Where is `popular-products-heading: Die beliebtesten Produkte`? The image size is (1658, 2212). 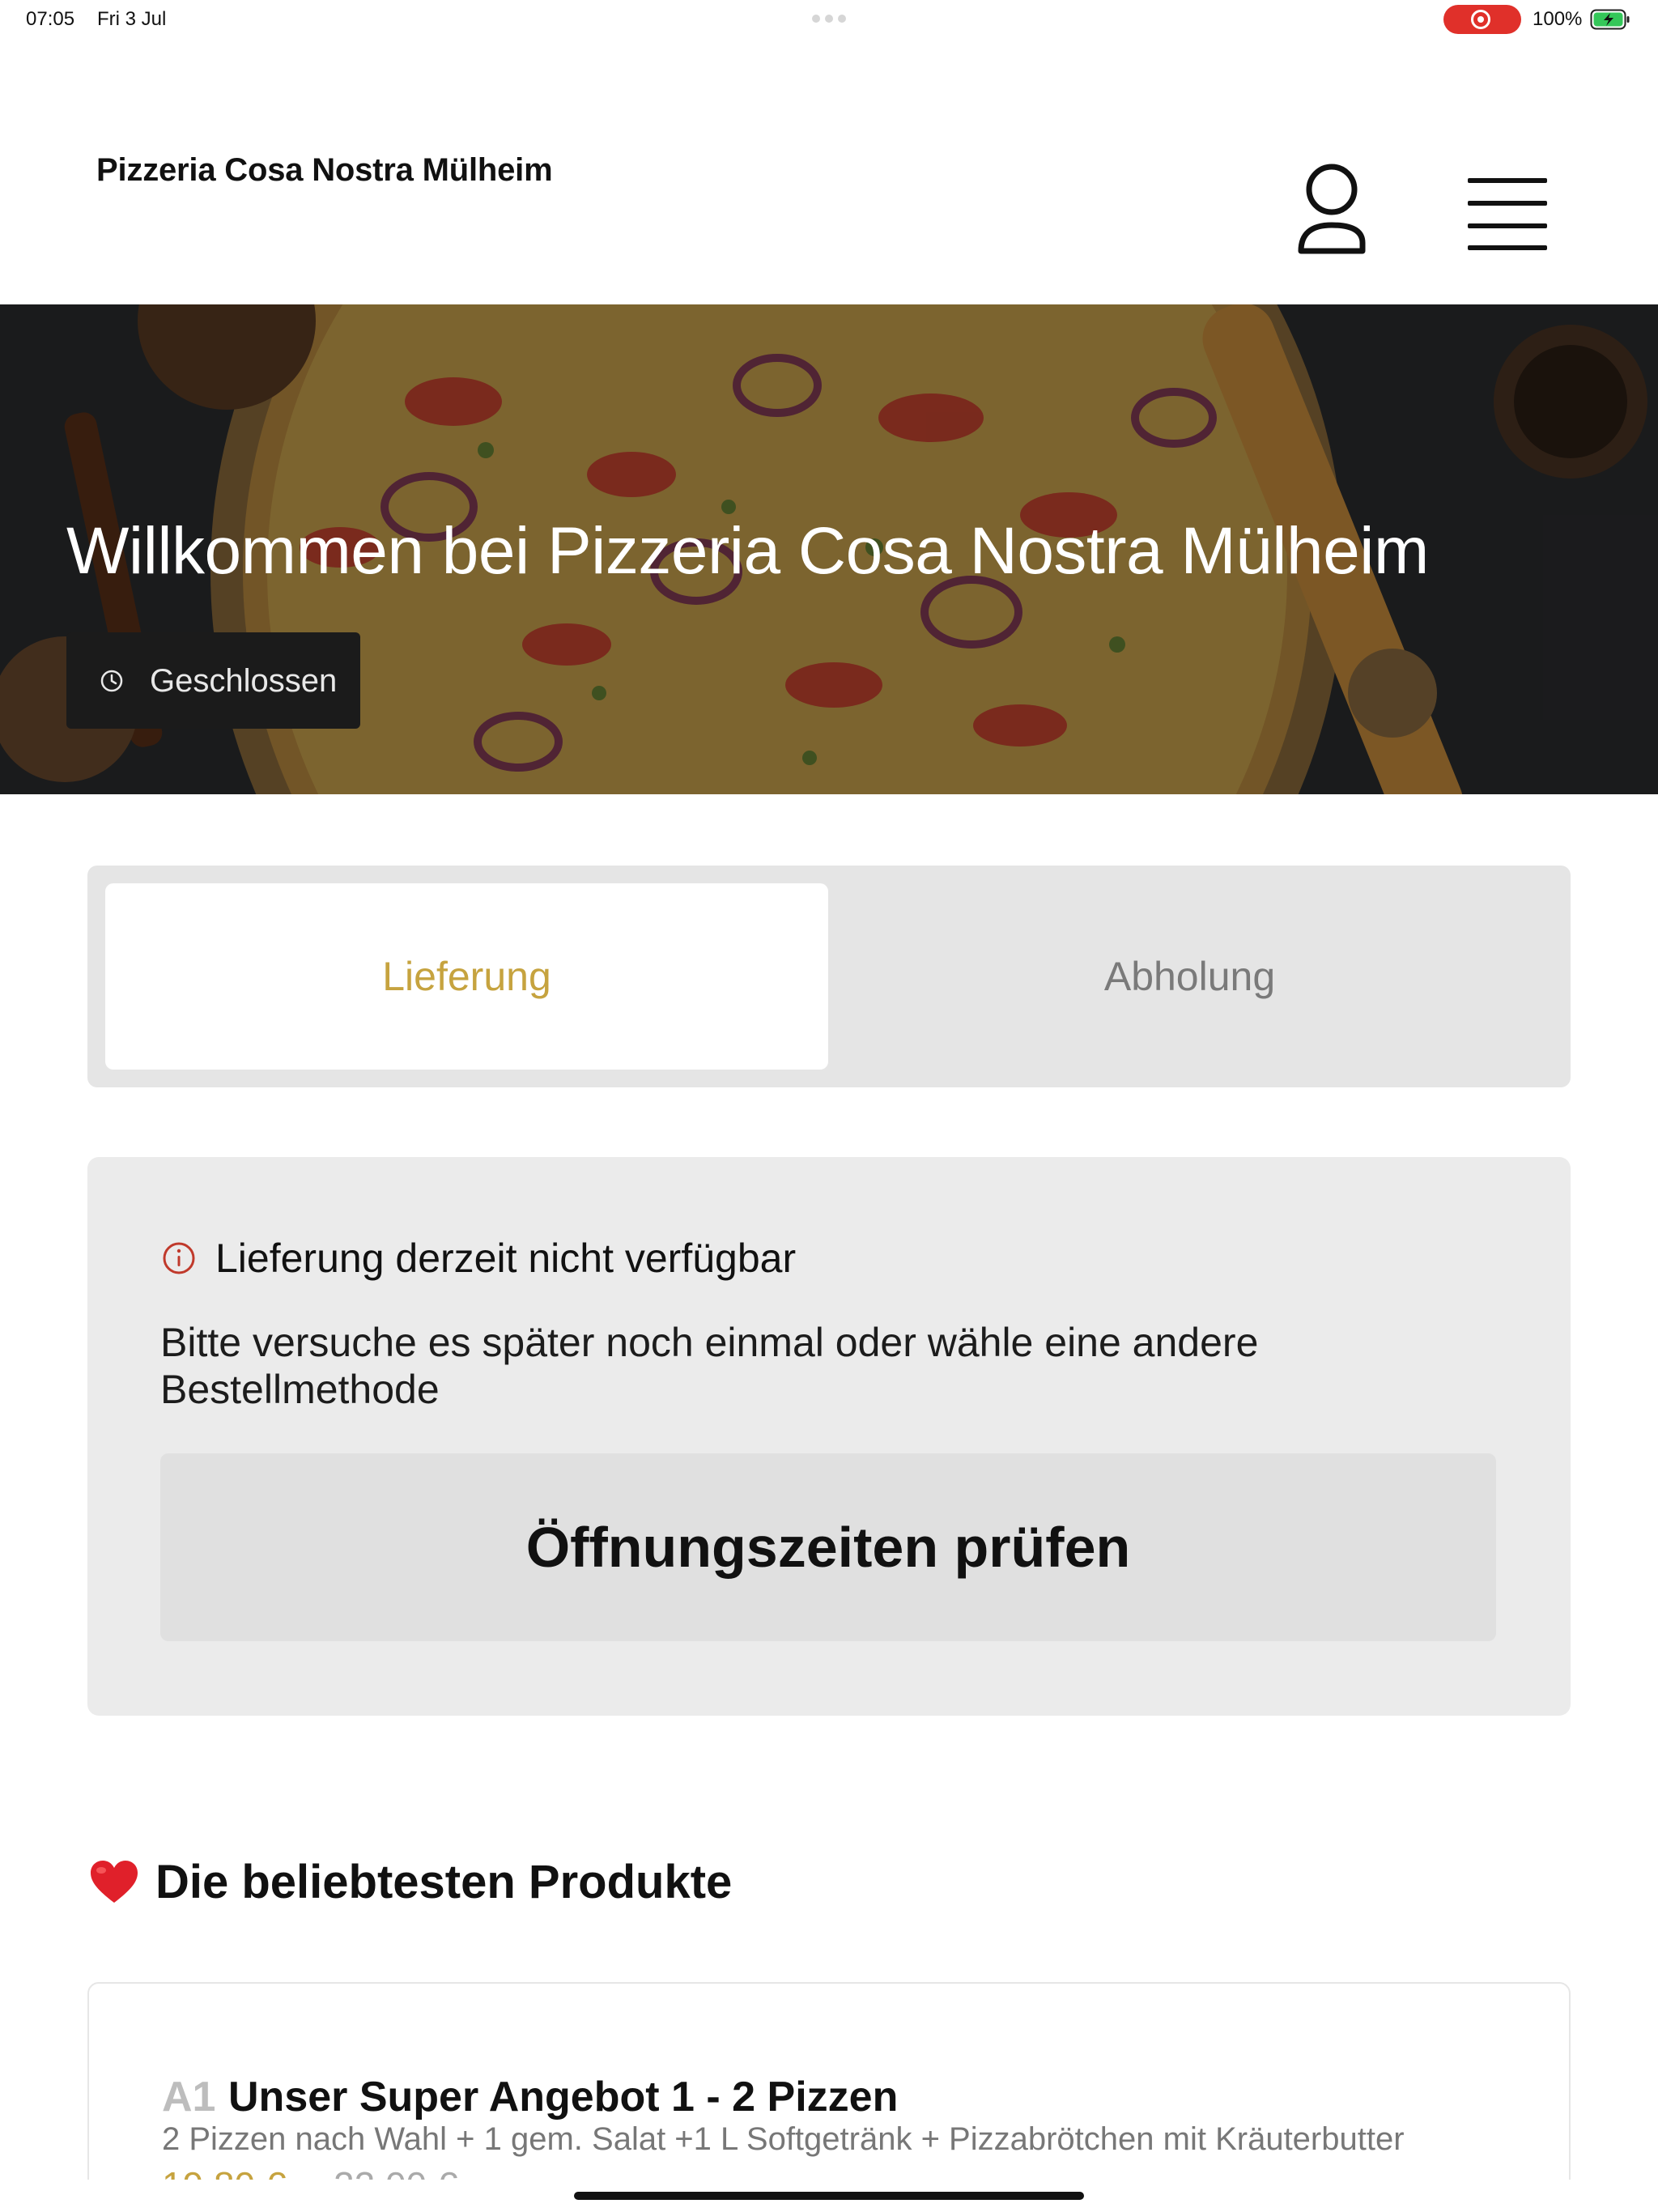 popular-products-heading: Die beliebtesten Produkte is located at coordinates (410, 1882).